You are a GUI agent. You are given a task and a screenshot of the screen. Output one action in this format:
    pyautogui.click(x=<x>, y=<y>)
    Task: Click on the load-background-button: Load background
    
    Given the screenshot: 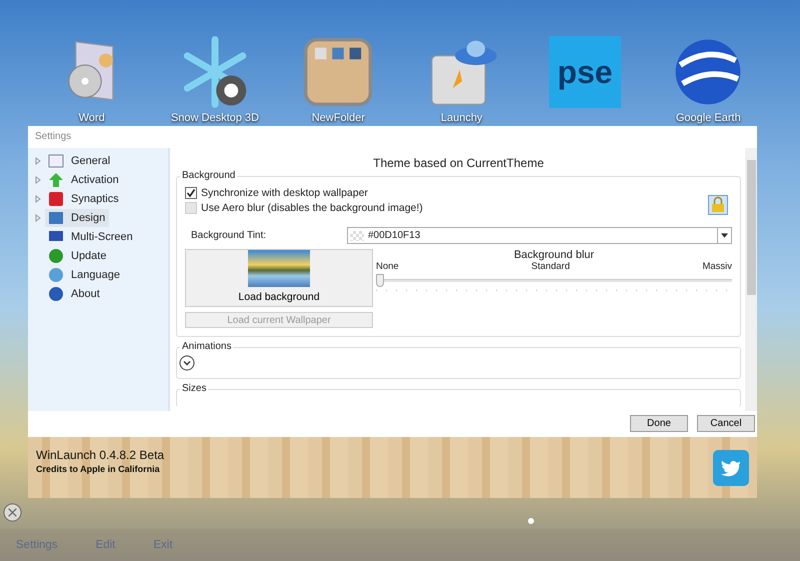 What is the action you would take?
    pyautogui.click(x=279, y=278)
    